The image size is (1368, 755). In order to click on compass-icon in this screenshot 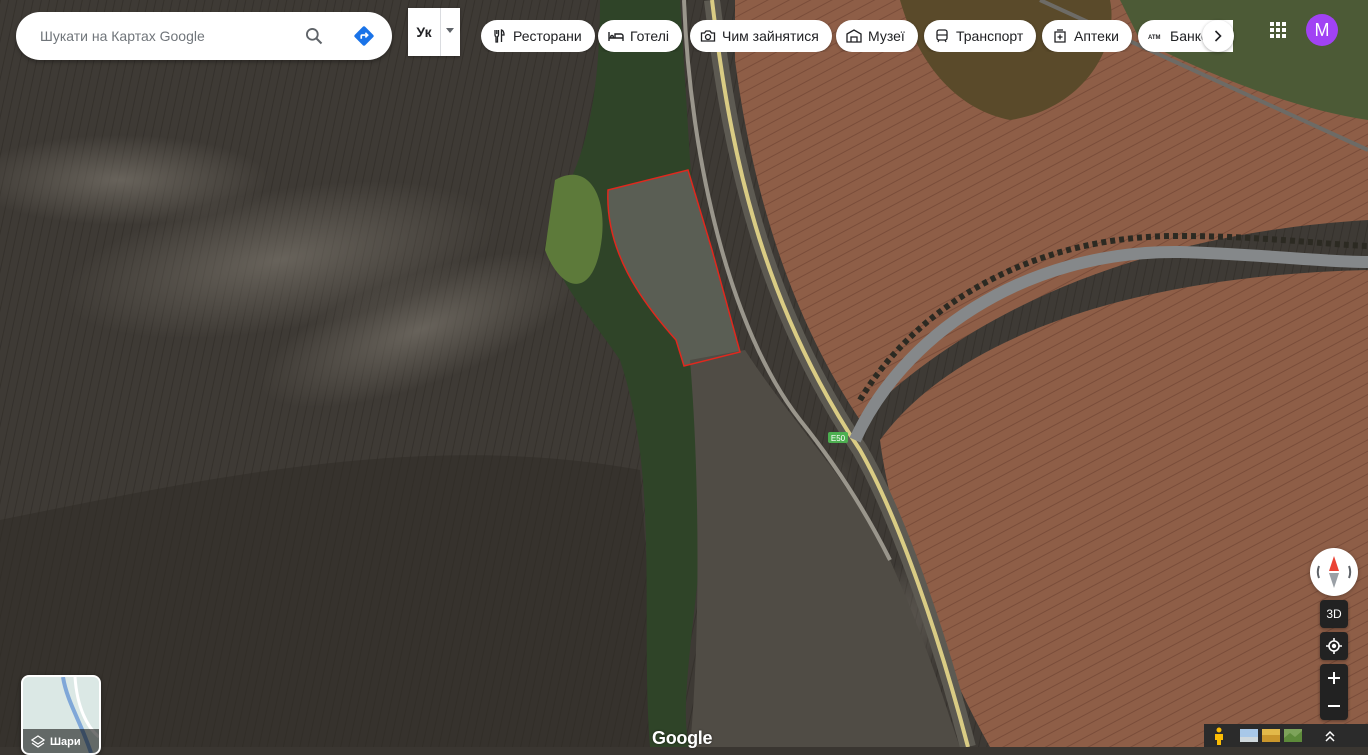, I will do `click(1334, 572)`.